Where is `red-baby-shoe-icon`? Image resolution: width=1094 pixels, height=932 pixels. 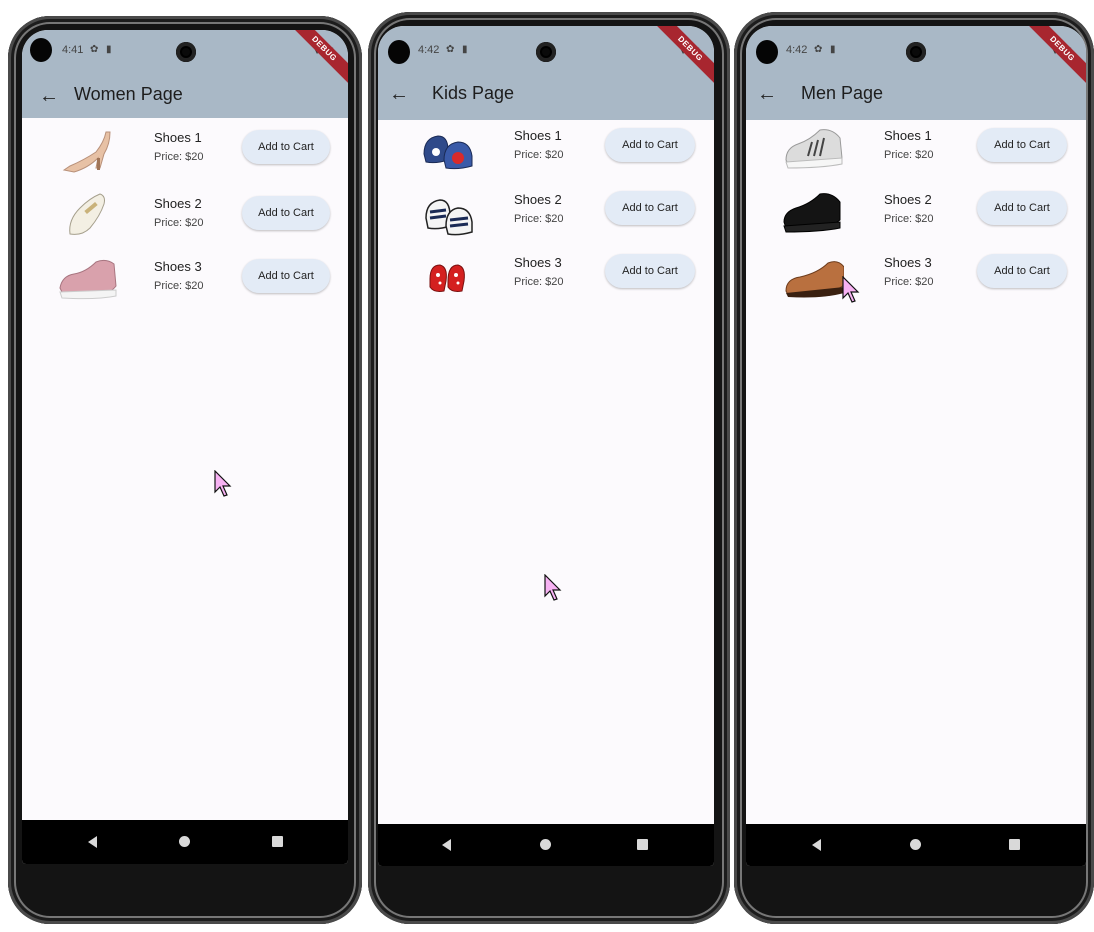 red-baby-shoe-icon is located at coordinates (447, 278).